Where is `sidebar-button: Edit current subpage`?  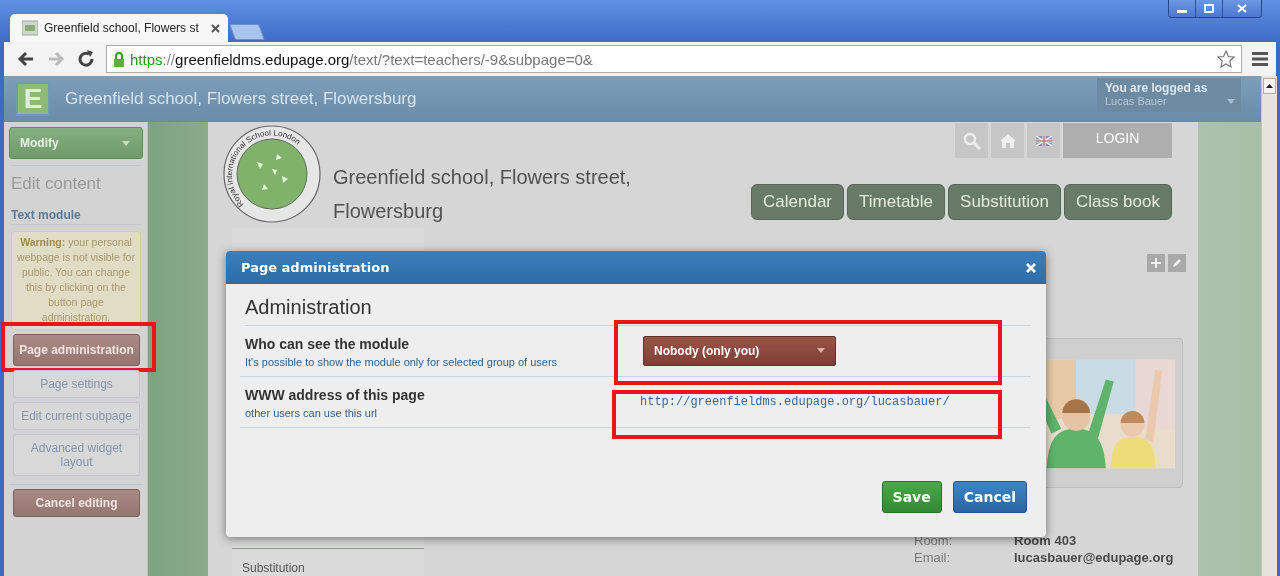 sidebar-button: Edit current subpage is located at coordinates (76, 416).